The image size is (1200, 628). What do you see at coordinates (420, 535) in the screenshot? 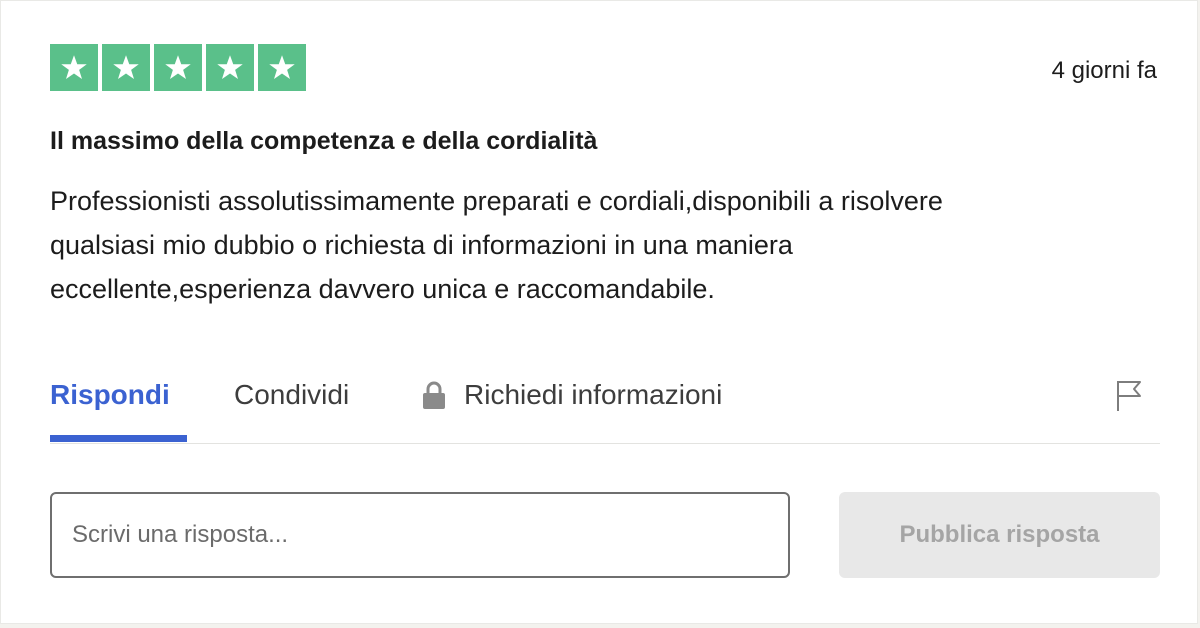
I see `reply-input` at bounding box center [420, 535].